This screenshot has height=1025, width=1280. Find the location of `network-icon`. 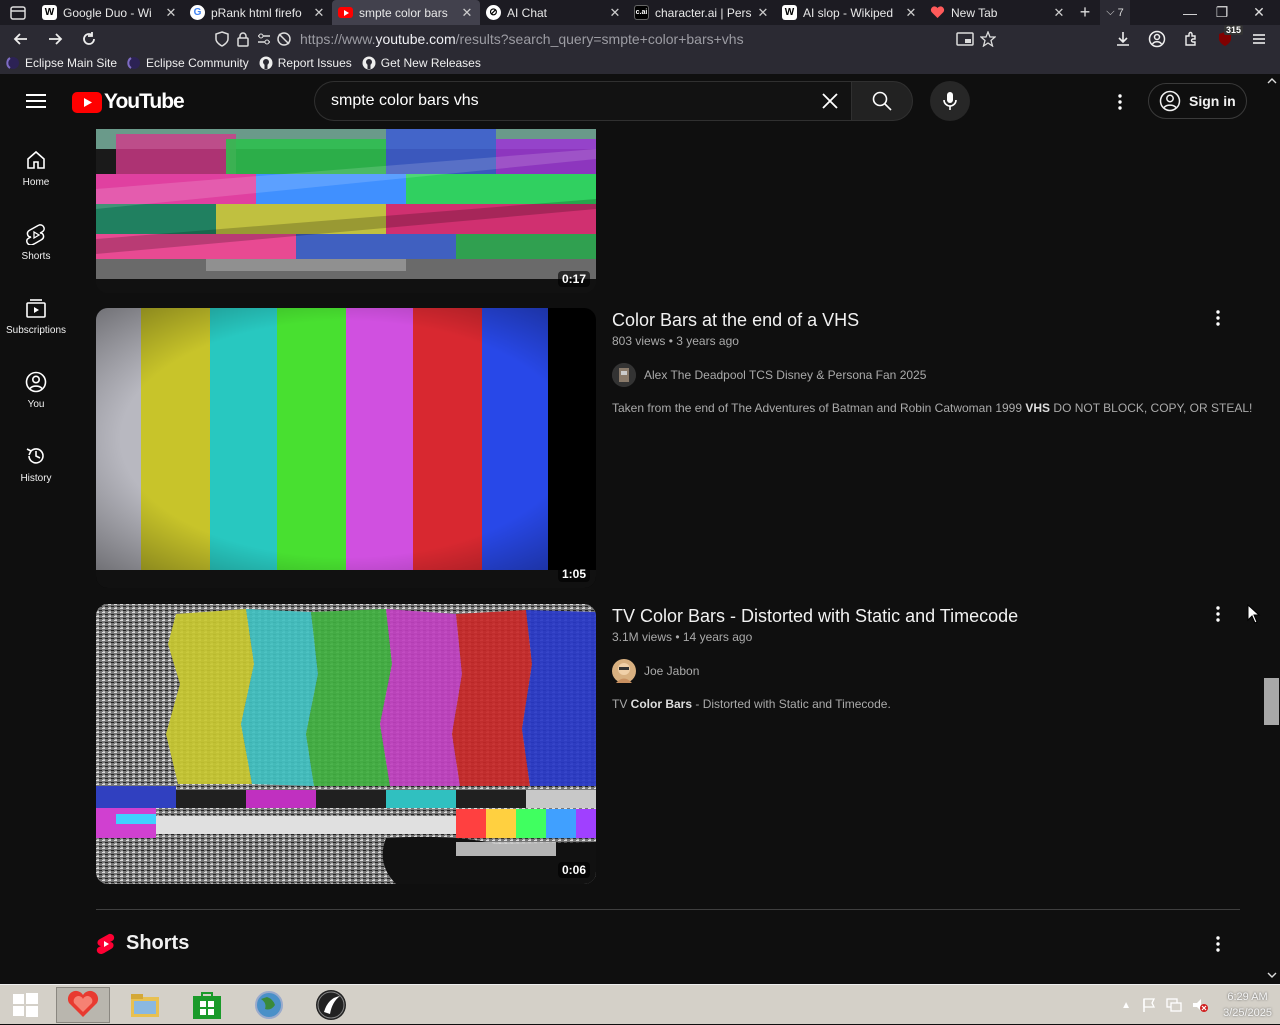

network-icon is located at coordinates (1174, 1005).